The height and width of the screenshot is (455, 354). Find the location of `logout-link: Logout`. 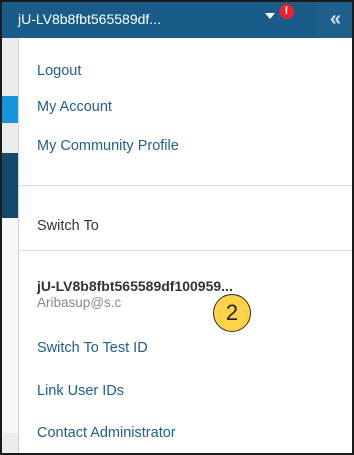

logout-link: Logout is located at coordinates (59, 71).